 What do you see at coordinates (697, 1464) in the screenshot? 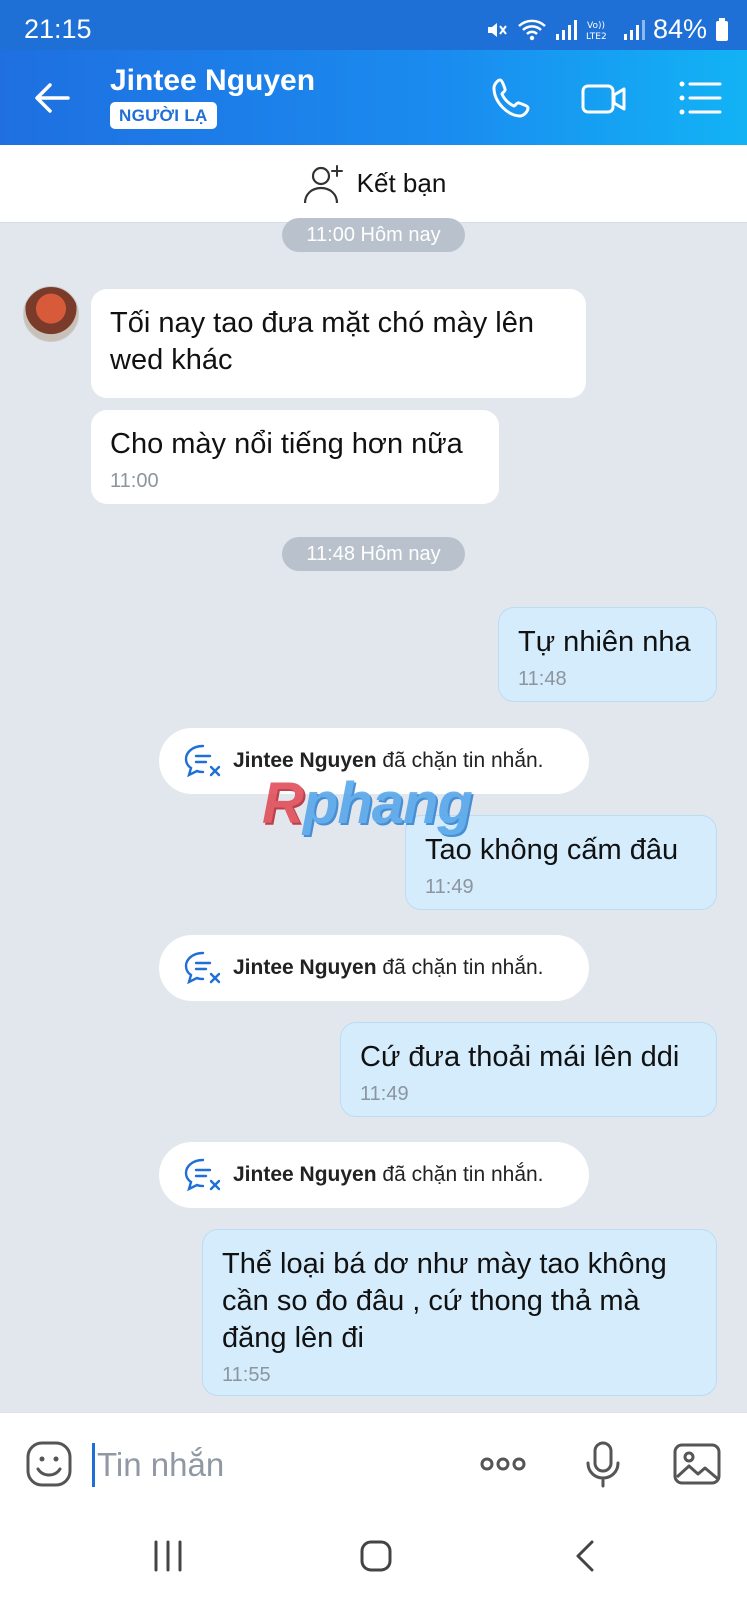
I see `gallery-icon` at bounding box center [697, 1464].